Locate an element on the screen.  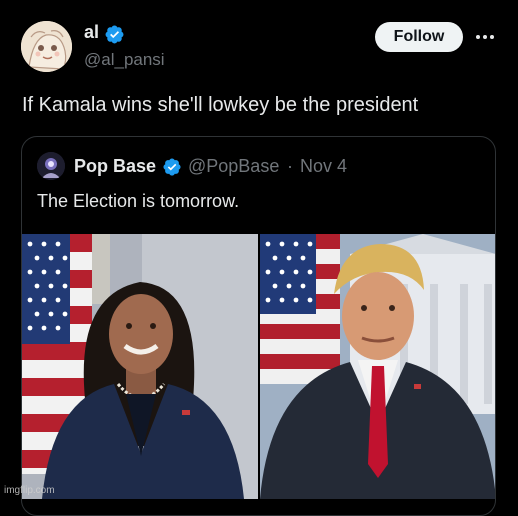
quote-author-name: Pop Base is located at coordinates (115, 166).